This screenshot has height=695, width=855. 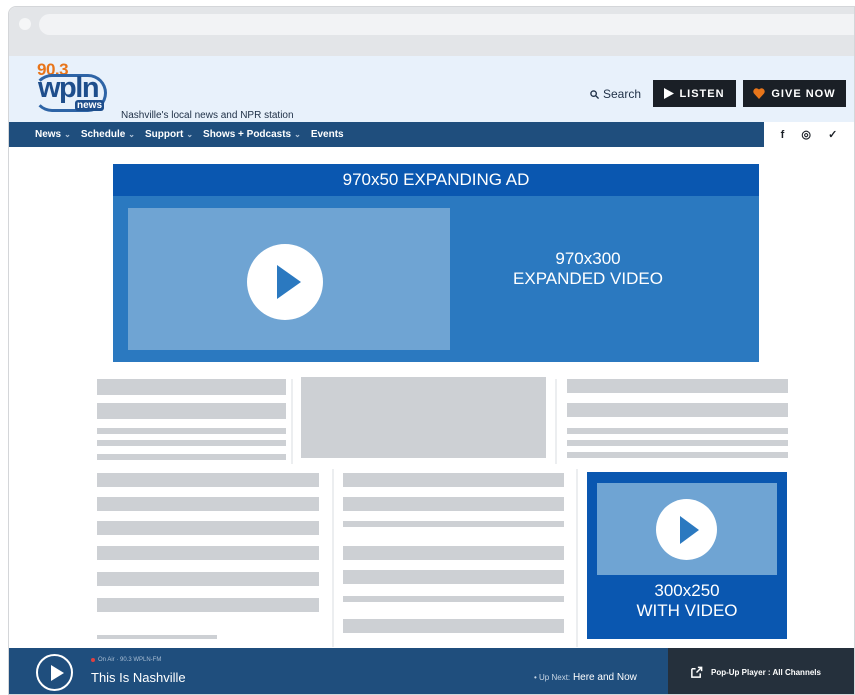 What do you see at coordinates (594, 94) in the screenshot?
I see `search-icon` at bounding box center [594, 94].